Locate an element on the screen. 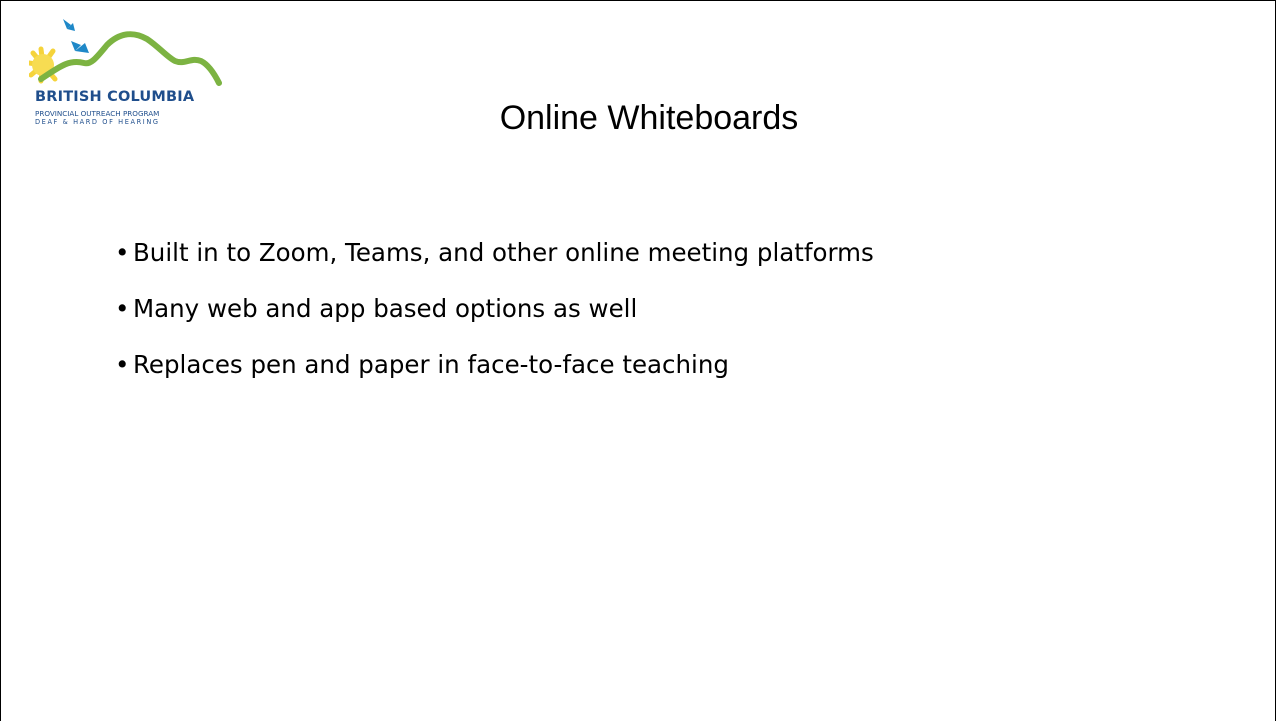 This screenshot has width=1278, height=721. slide-title: Online Whiteboards is located at coordinates (649, 118).